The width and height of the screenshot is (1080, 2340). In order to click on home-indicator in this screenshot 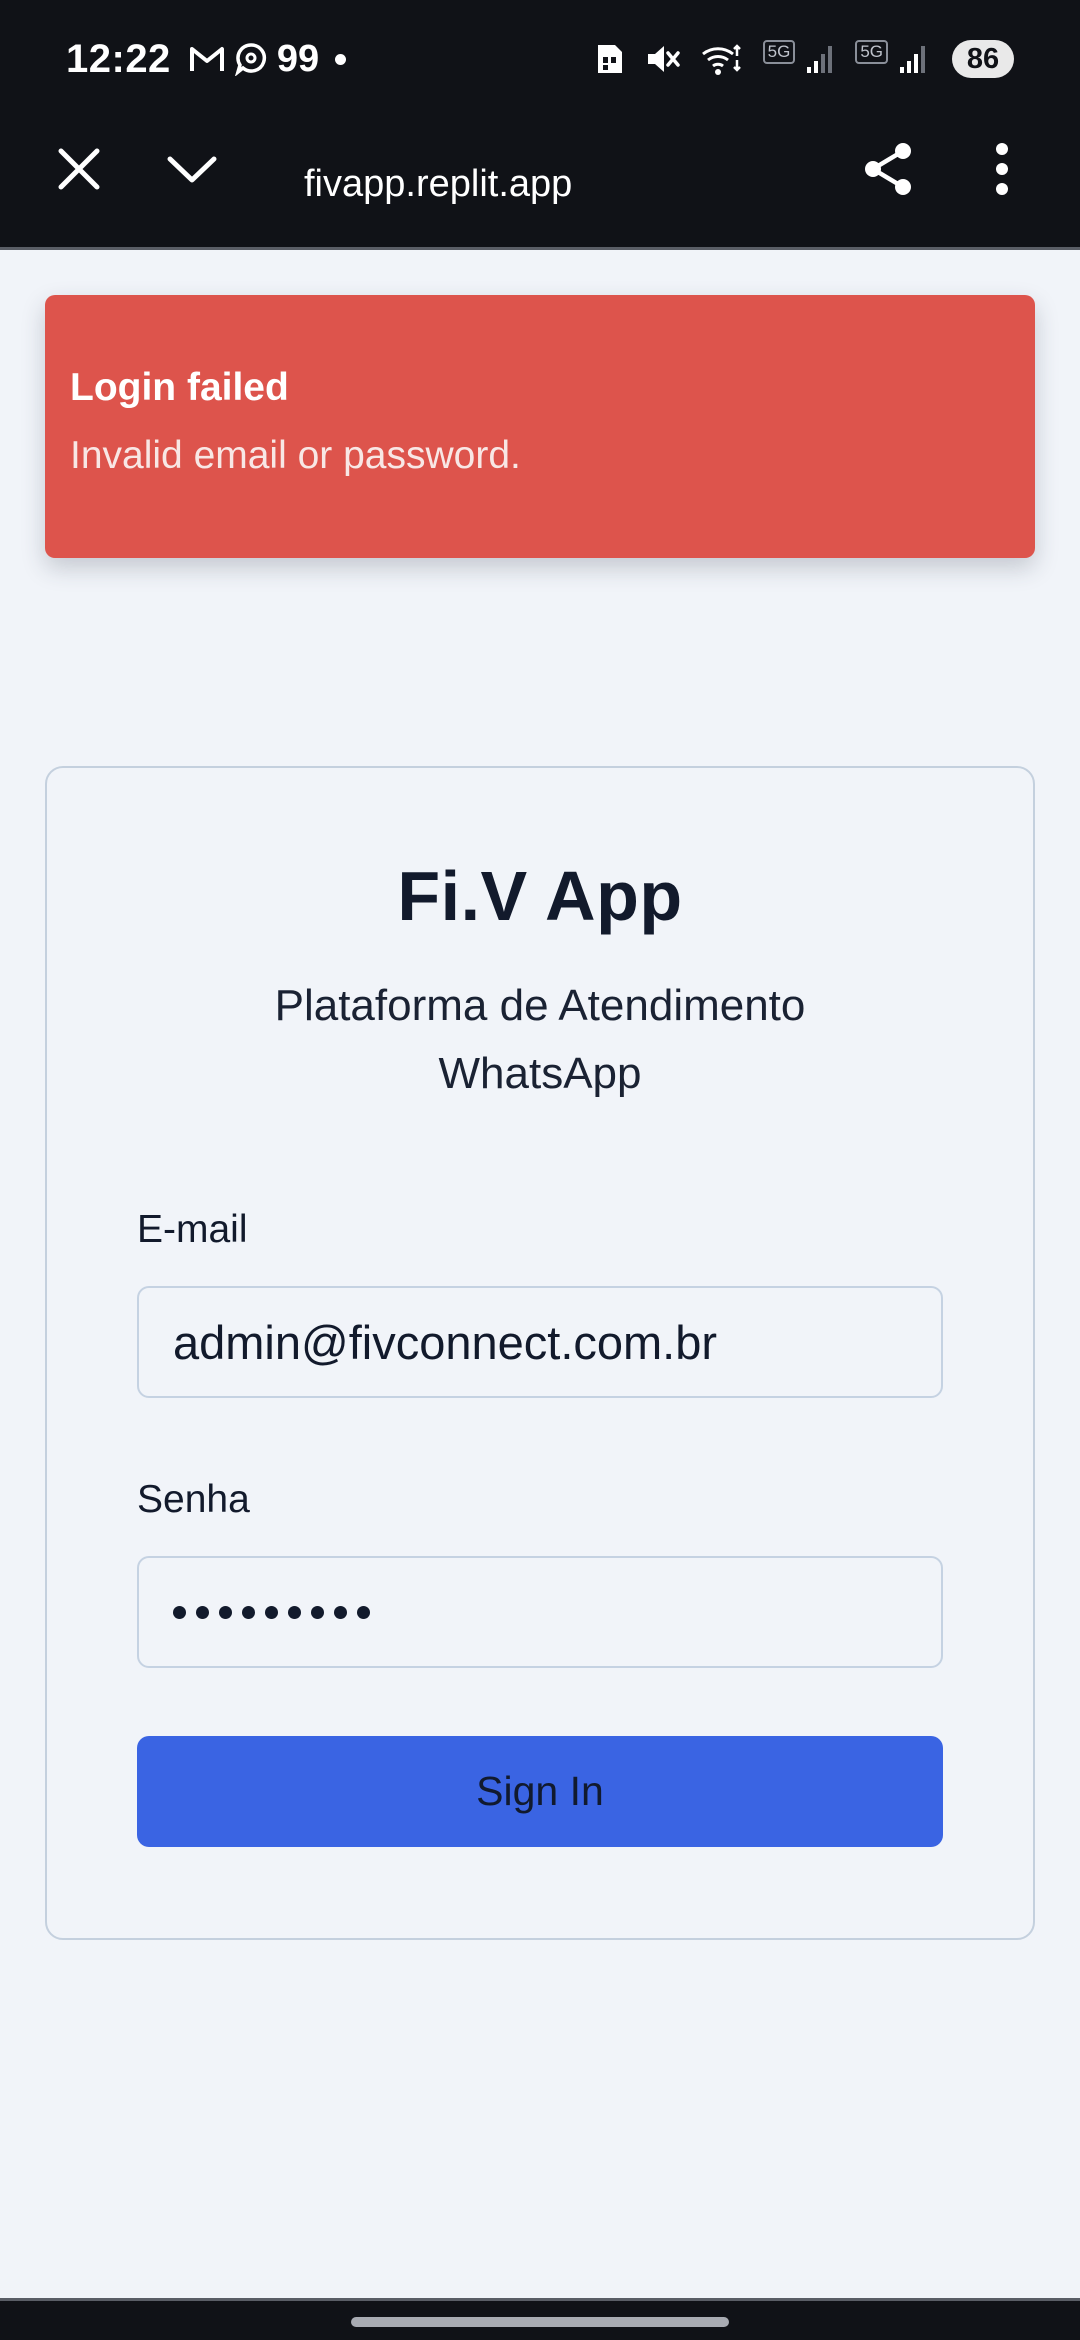, I will do `click(540, 2322)`.